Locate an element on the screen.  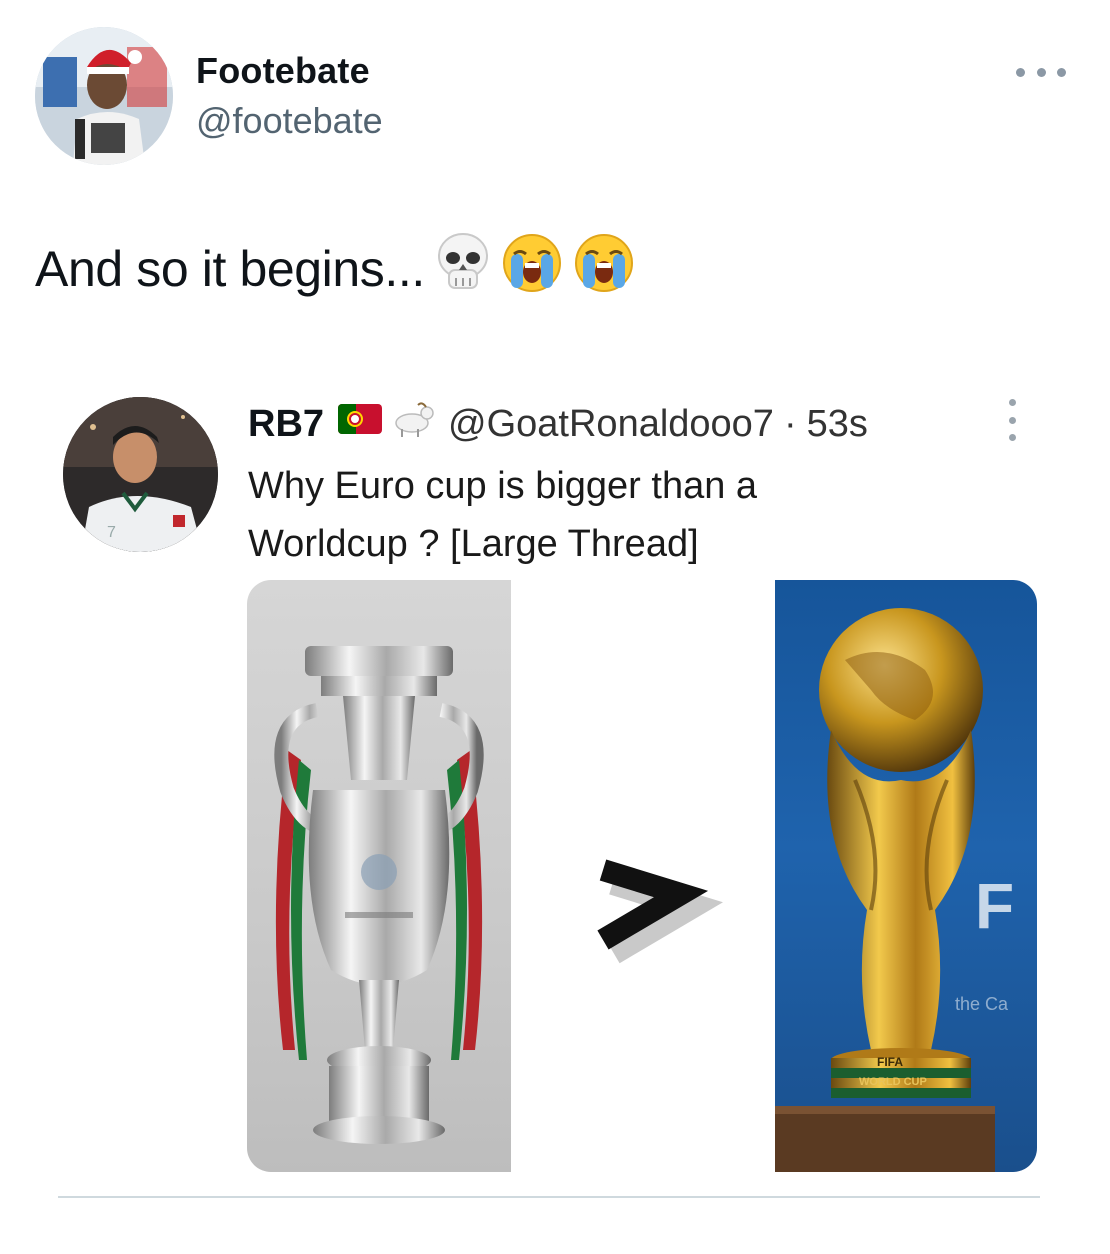
comparison-panel is located at coordinates (643, 876).